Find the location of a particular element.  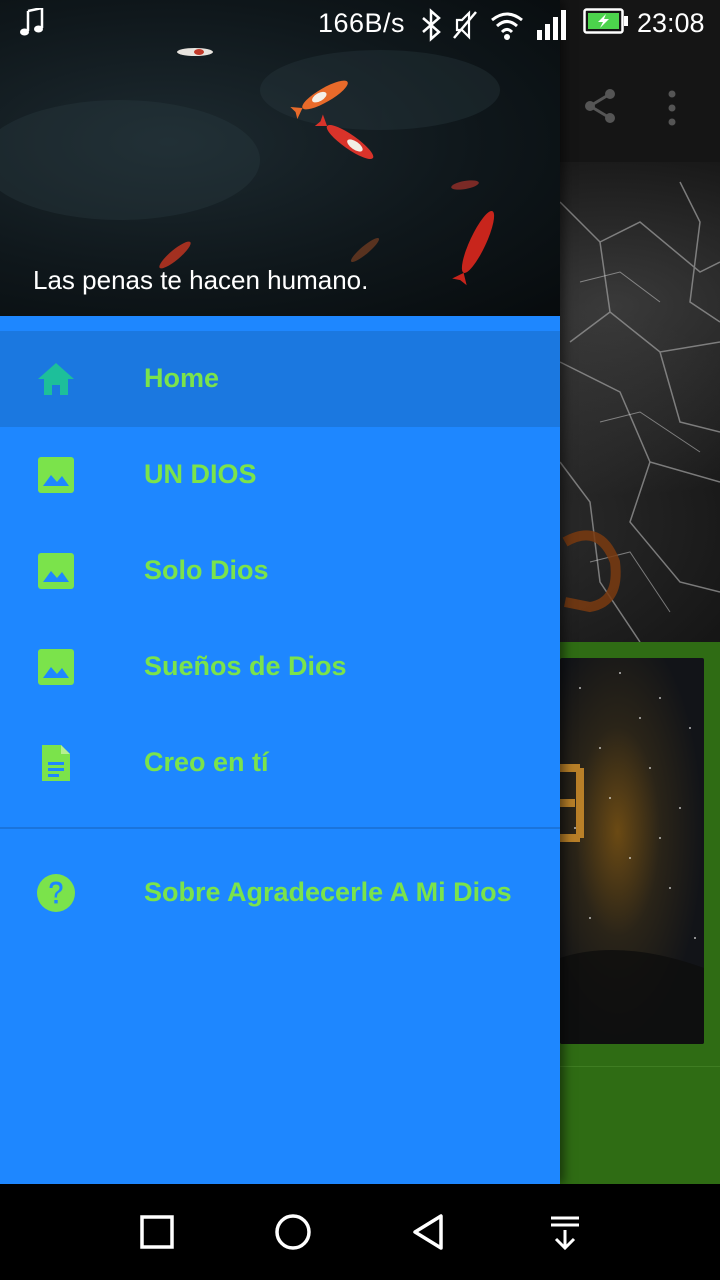

drawer-item-label: Sobre Agradecerle A Mi Dios is located at coordinates (328, 892).